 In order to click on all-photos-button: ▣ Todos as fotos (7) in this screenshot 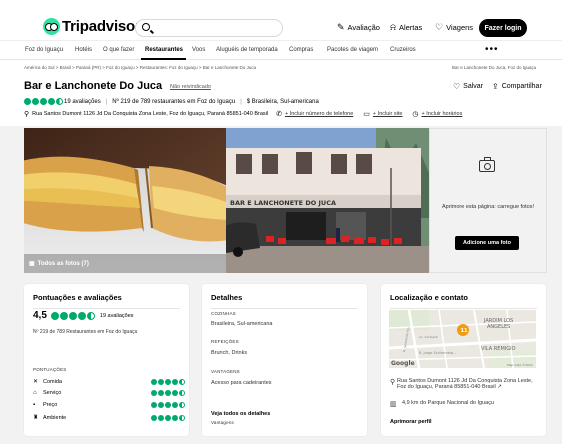, I will do `click(59, 264)`.